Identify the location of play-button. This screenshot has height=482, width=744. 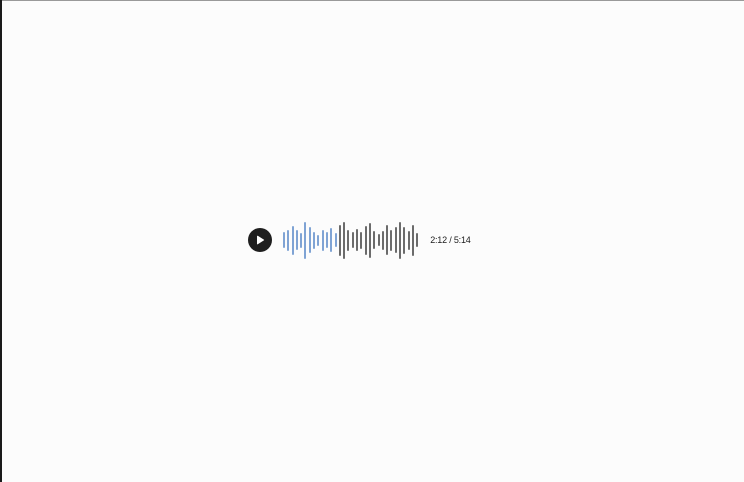
(260, 240).